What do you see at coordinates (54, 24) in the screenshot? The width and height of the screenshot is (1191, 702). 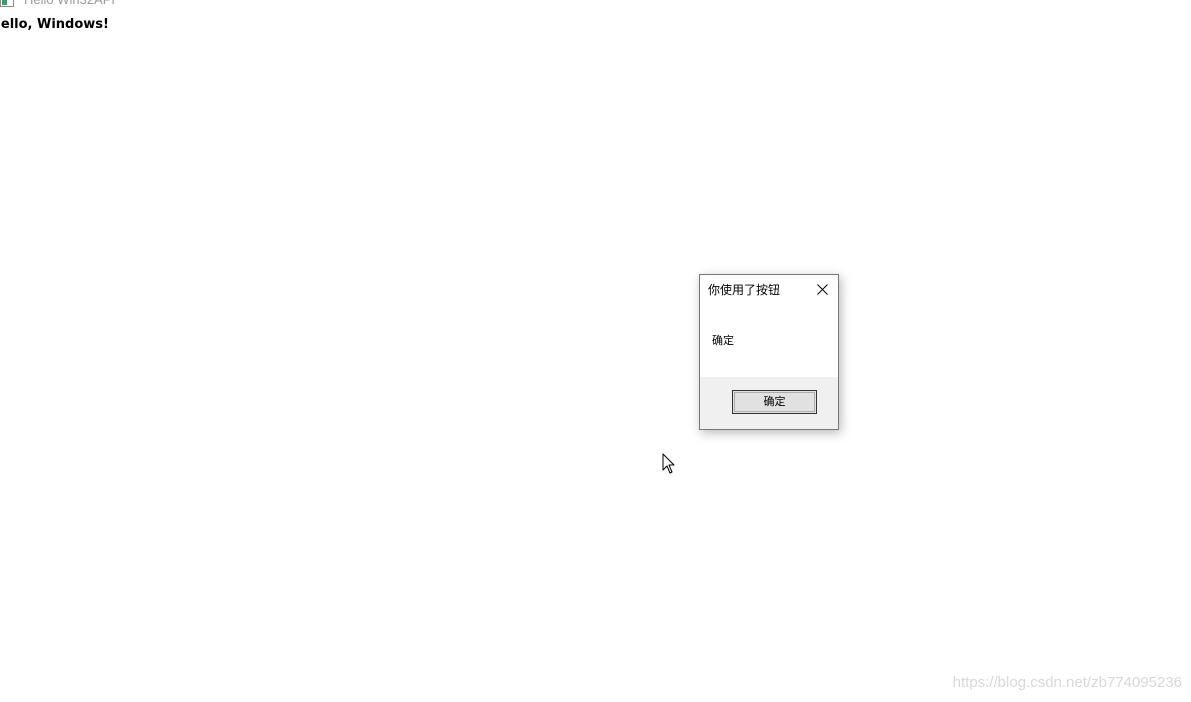 I see `client-area-text: Hello, Windows!` at bounding box center [54, 24].